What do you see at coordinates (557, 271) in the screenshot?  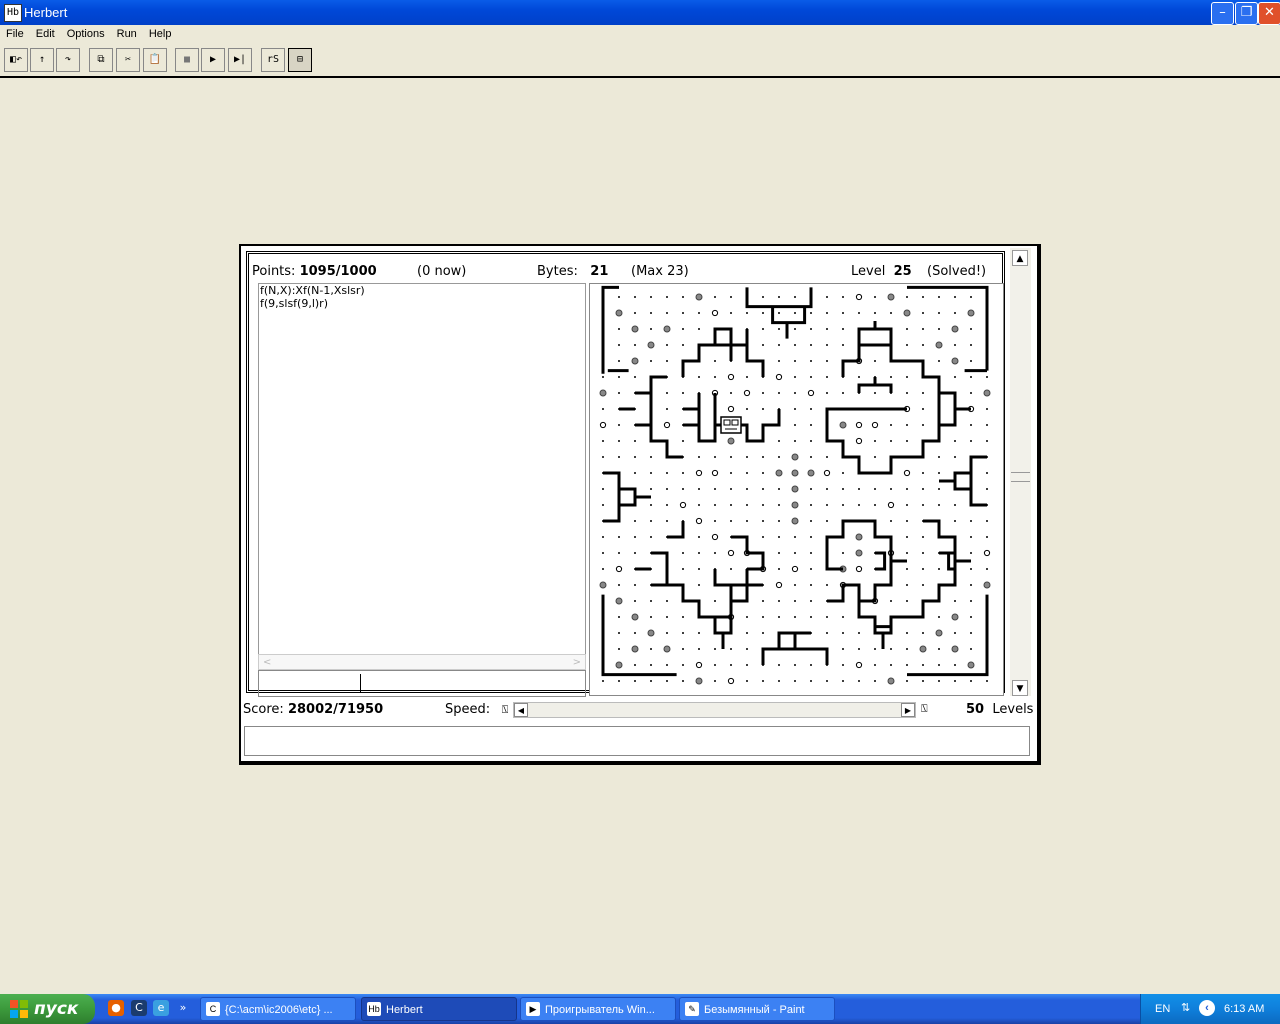 I see `bytes-label: Bytes:` at bounding box center [557, 271].